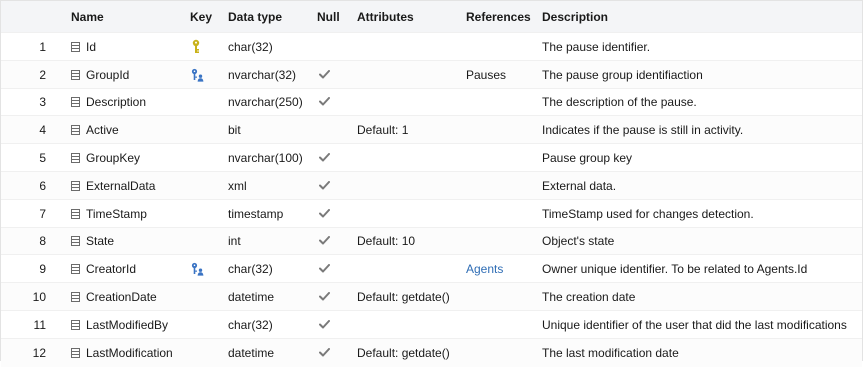 This screenshot has height=367, width=863. I want to click on attributes-cell: Default: getdate(), so click(403, 297).